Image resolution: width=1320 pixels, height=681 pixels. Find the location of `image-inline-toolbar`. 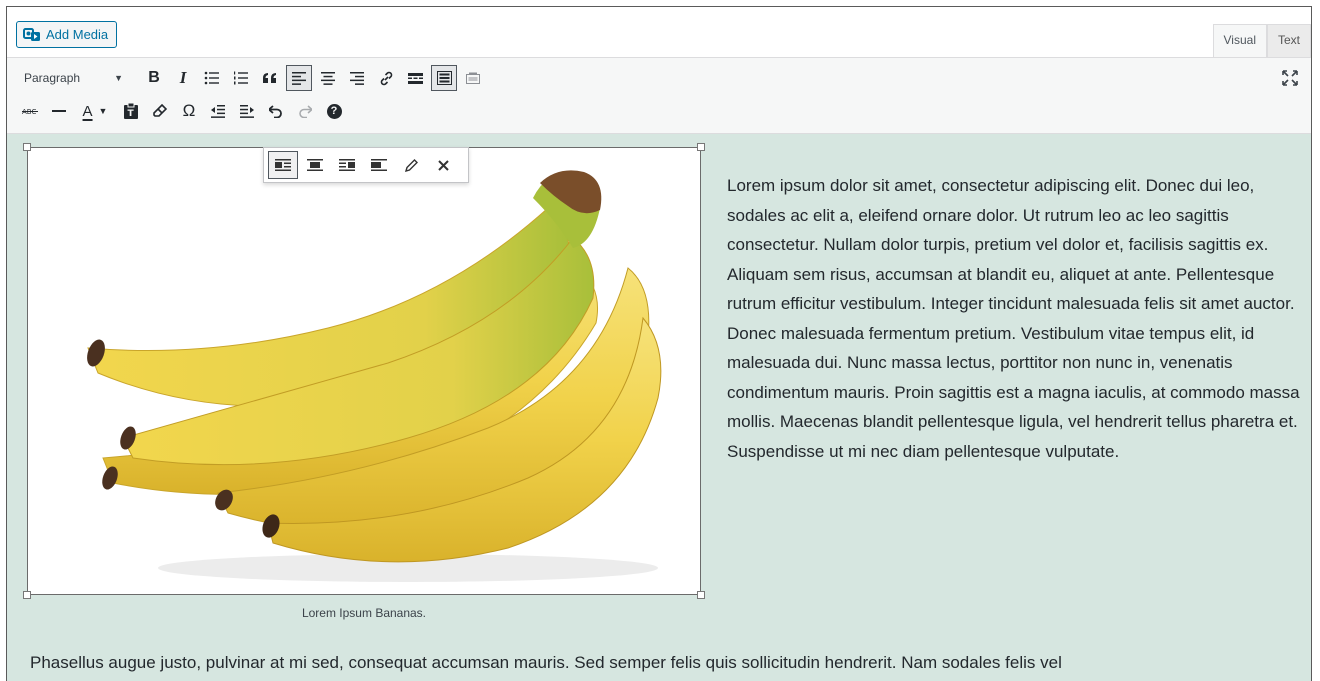

image-inline-toolbar is located at coordinates (366, 165).